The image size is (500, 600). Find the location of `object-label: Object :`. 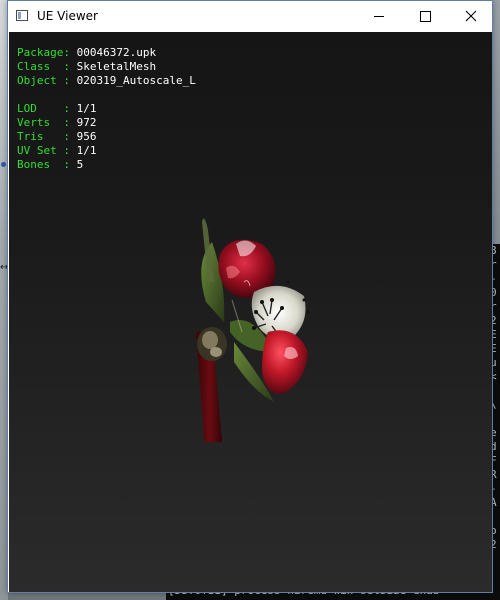

object-label: Object : is located at coordinates (43, 80).